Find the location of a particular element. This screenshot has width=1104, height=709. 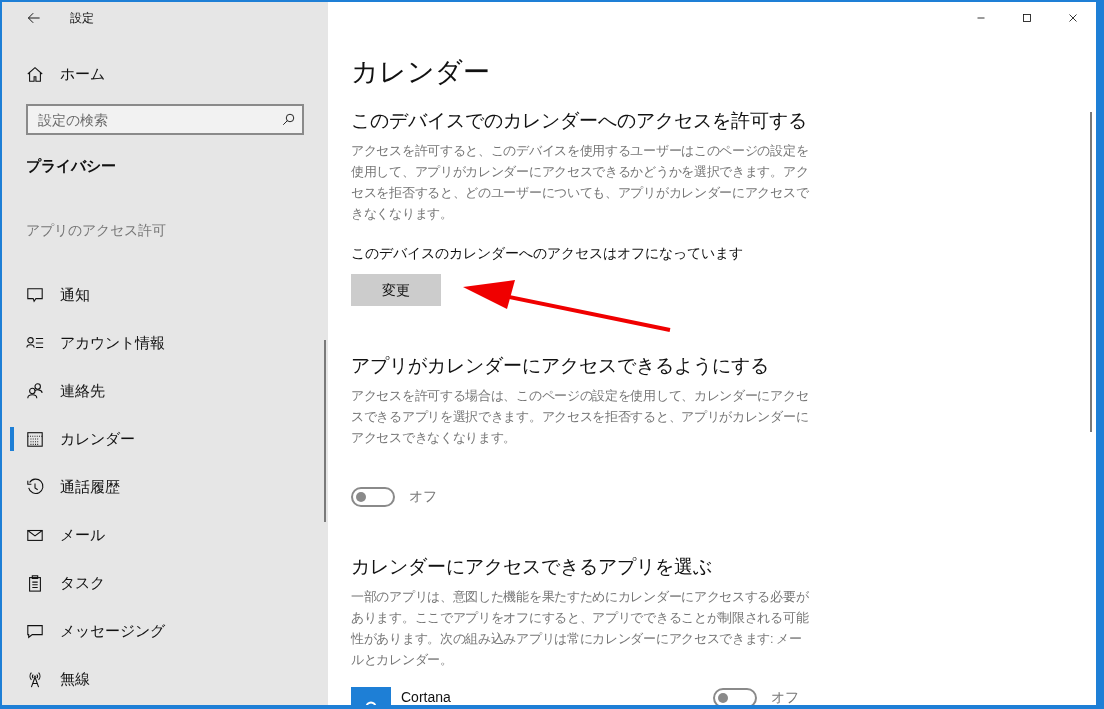

calendar-icon is located at coordinates (35, 439).